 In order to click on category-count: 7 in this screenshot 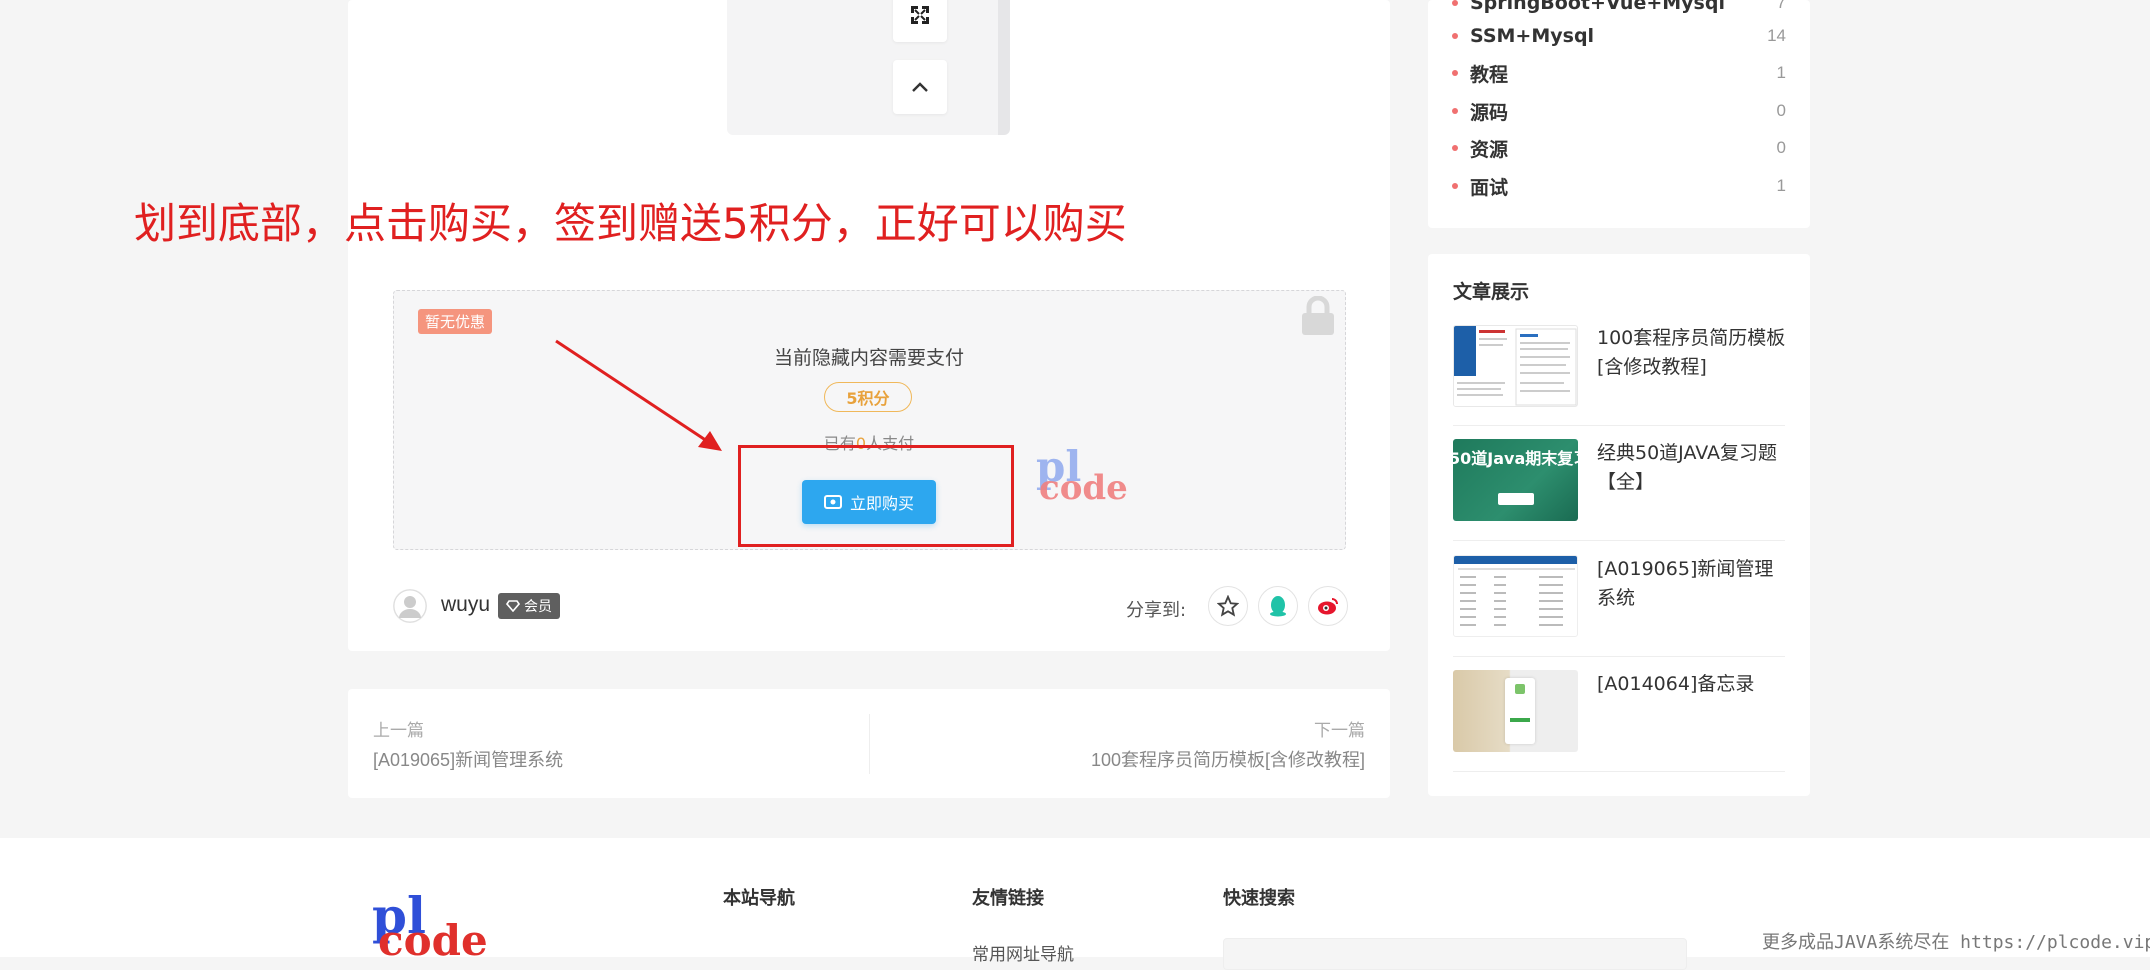, I will do `click(1781, 6)`.